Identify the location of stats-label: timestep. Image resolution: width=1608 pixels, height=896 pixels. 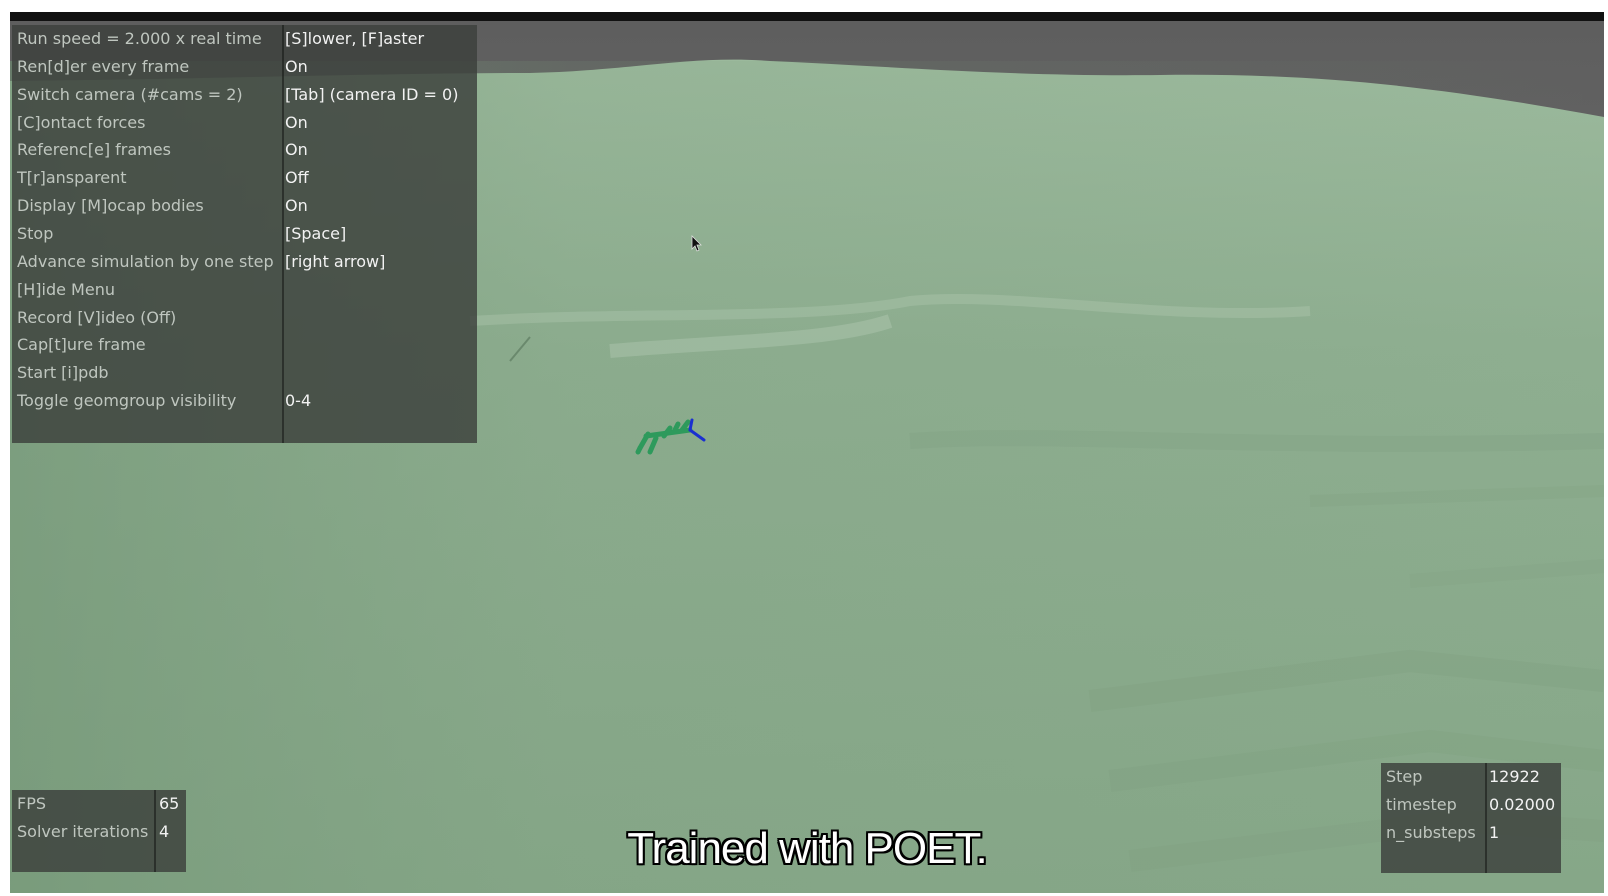
(1421, 804).